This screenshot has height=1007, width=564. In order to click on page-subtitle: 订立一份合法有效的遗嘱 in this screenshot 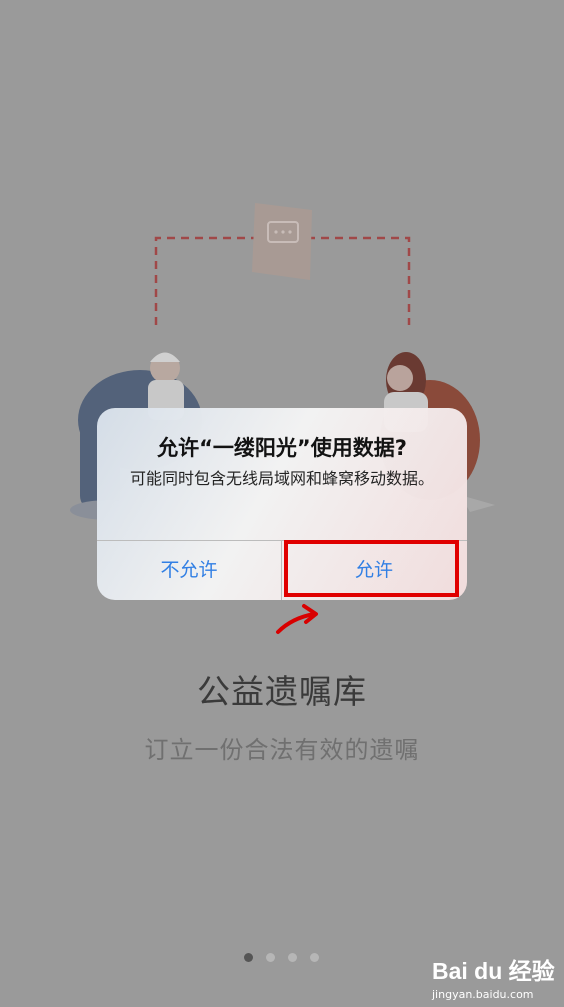, I will do `click(282, 750)`.